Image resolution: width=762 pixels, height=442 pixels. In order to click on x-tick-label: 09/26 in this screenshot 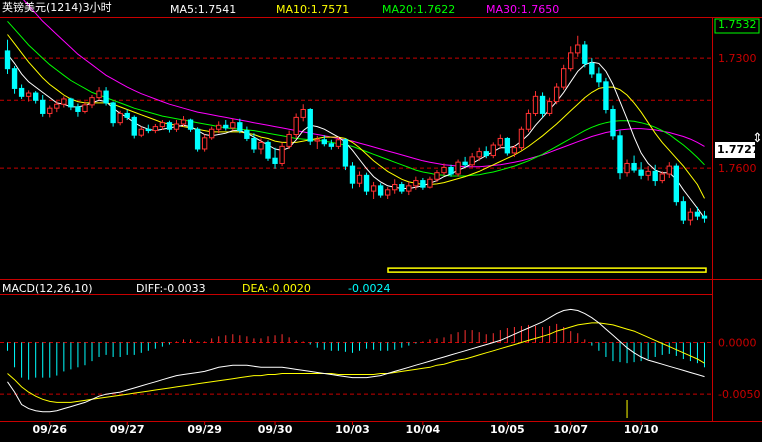, I will do `click(49, 429)`.